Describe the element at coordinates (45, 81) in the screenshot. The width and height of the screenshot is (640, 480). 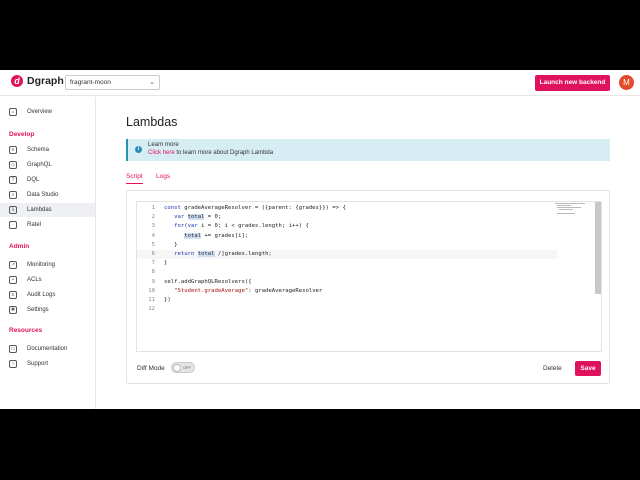
I see `logo-text: Dgraph` at that location.